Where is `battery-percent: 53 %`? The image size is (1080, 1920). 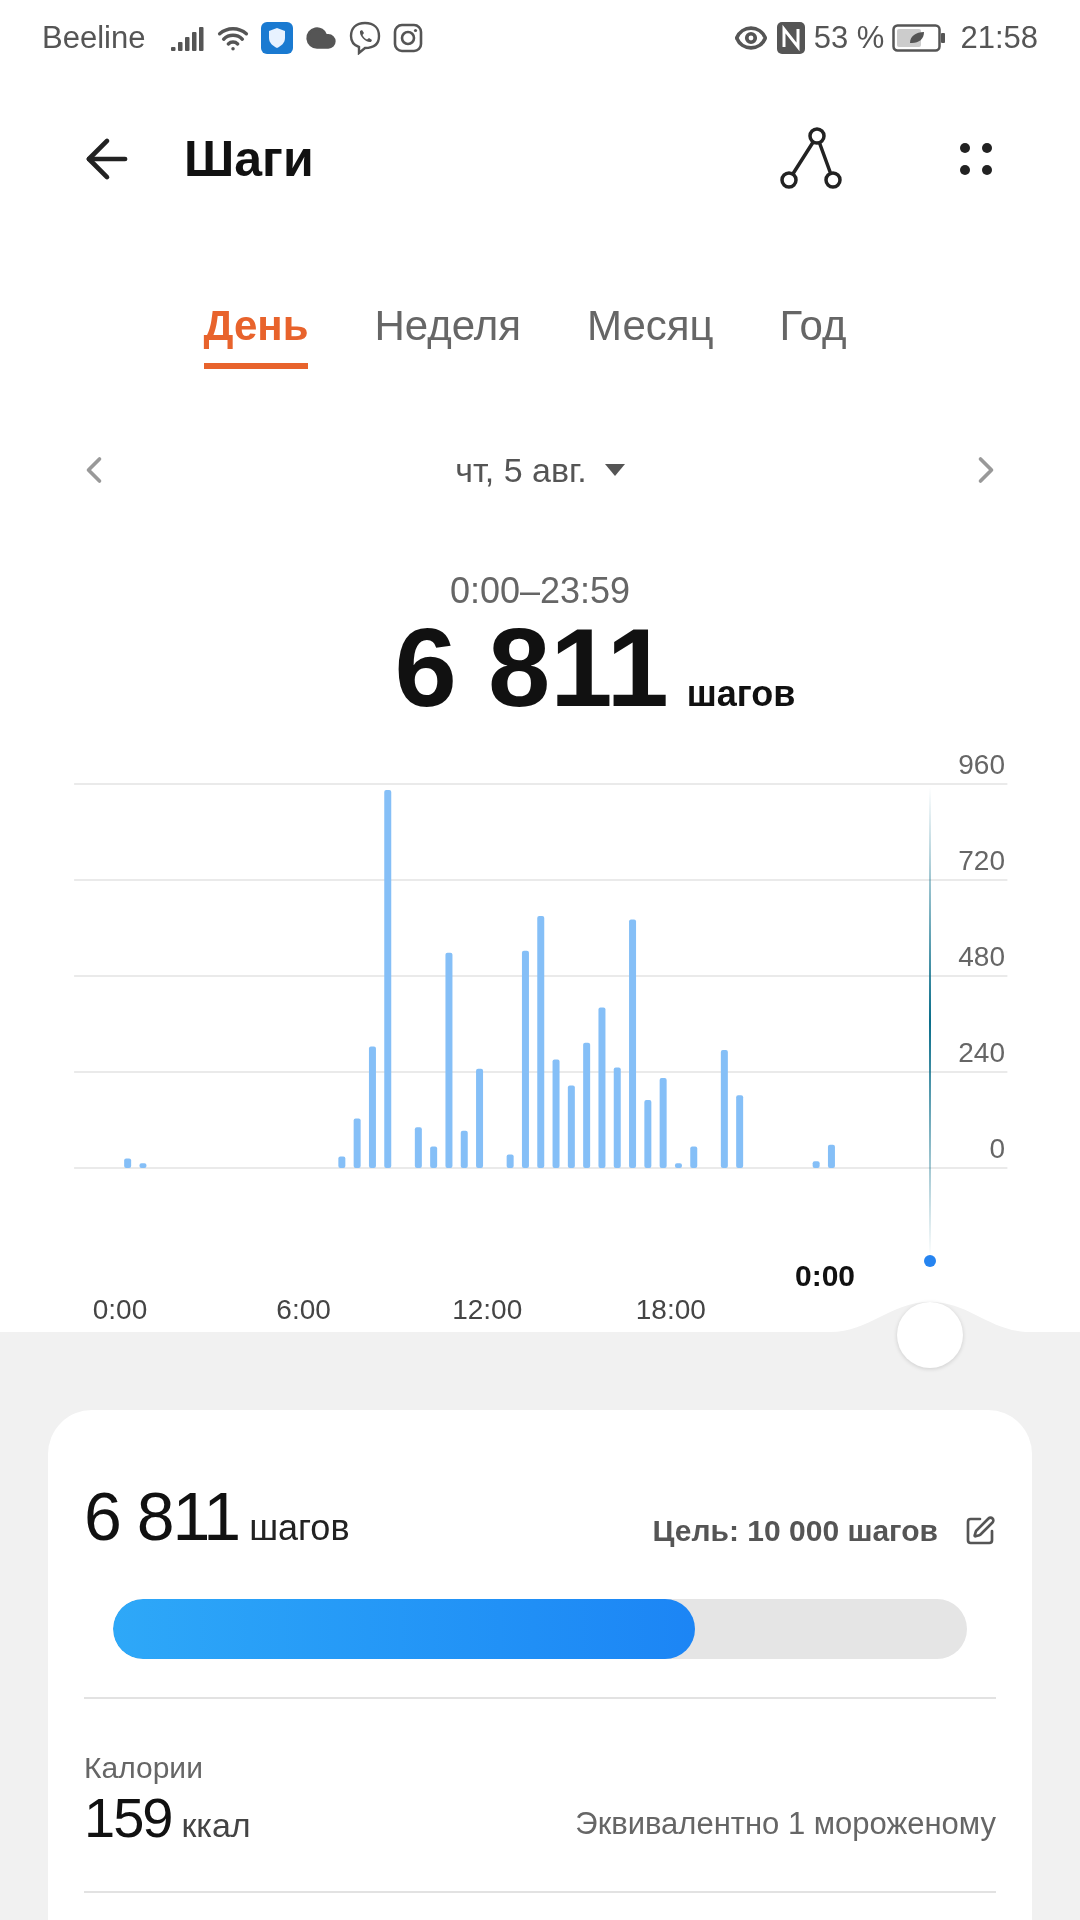 battery-percent: 53 % is located at coordinates (849, 37).